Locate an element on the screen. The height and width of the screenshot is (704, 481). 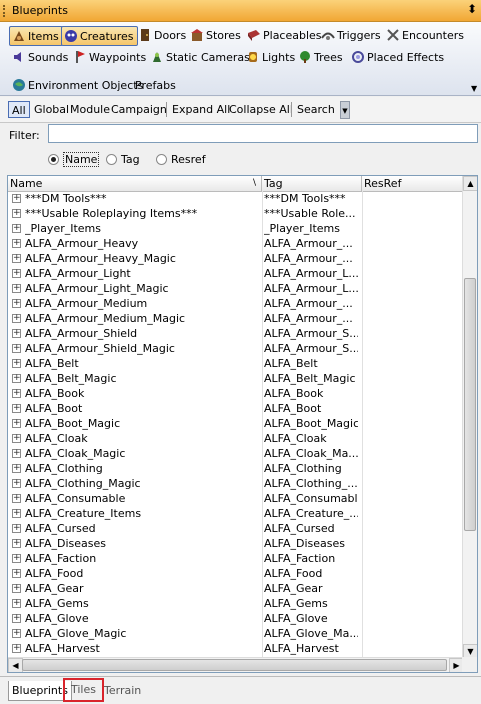
tree-row: + ALFA_Gems ALFA_Gems is located at coordinates (236, 603).